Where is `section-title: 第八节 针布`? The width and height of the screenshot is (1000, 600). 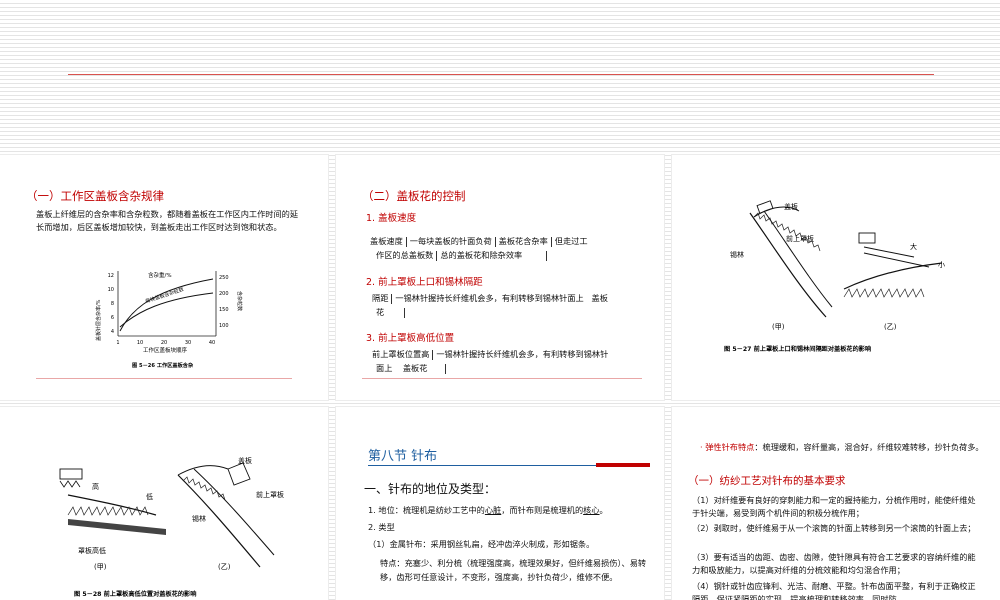
section-title: 第八节 针布 is located at coordinates (403, 456).